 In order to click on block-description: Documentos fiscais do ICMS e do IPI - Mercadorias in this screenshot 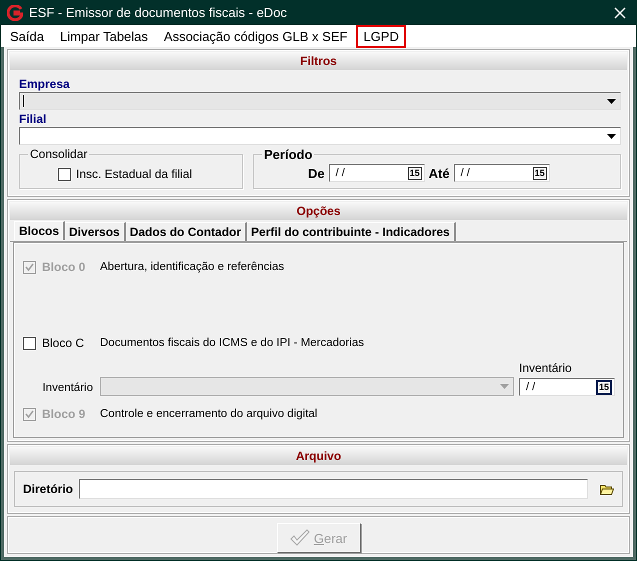, I will do `click(232, 343)`.